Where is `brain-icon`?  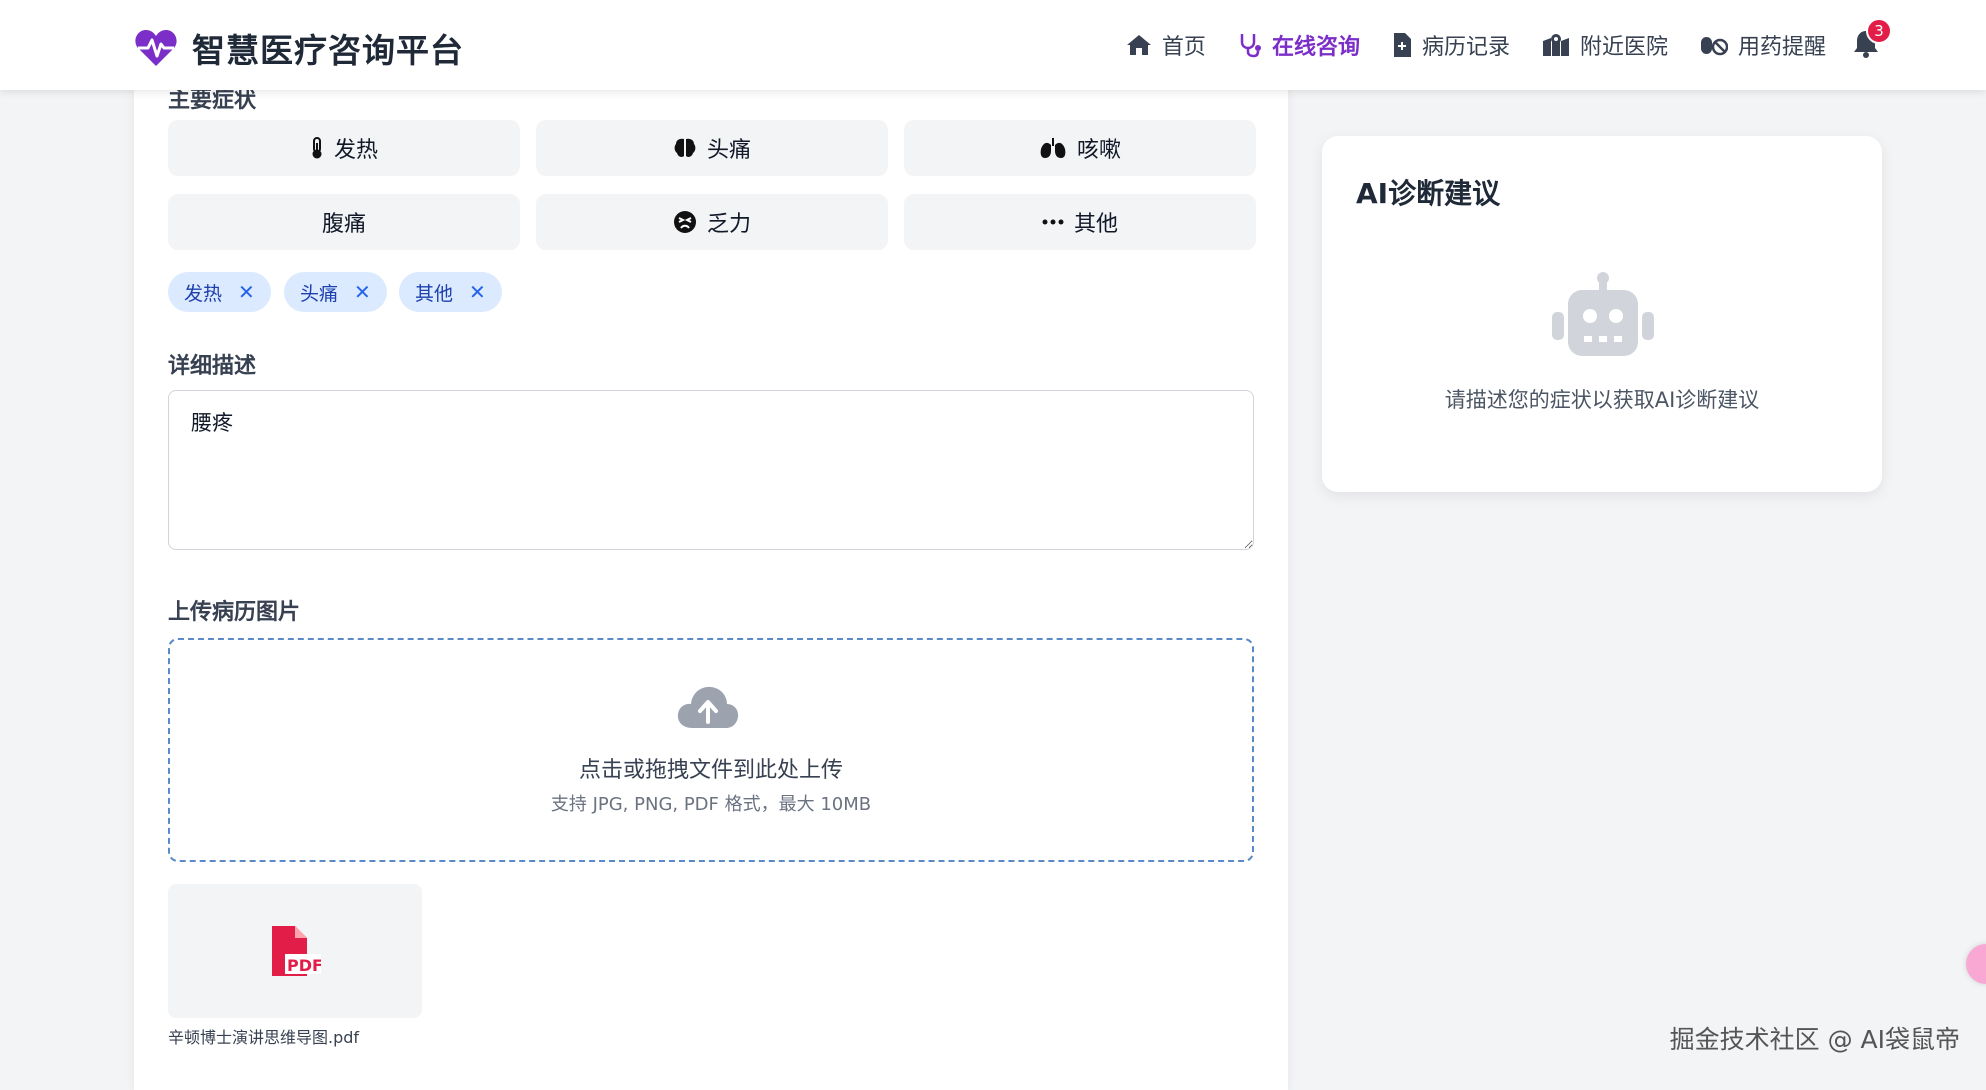
brain-icon is located at coordinates (685, 147).